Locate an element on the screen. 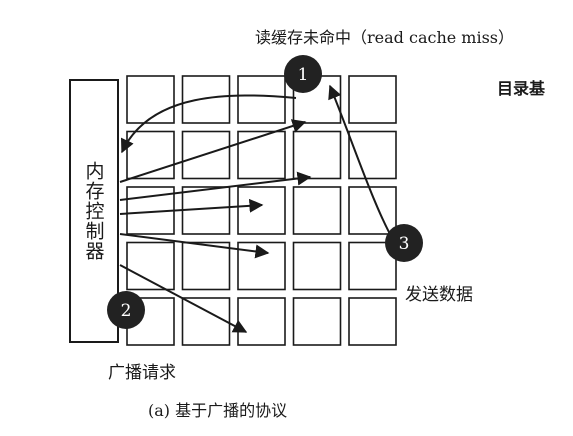  step-badge-1: 1 is located at coordinates (303, 74).